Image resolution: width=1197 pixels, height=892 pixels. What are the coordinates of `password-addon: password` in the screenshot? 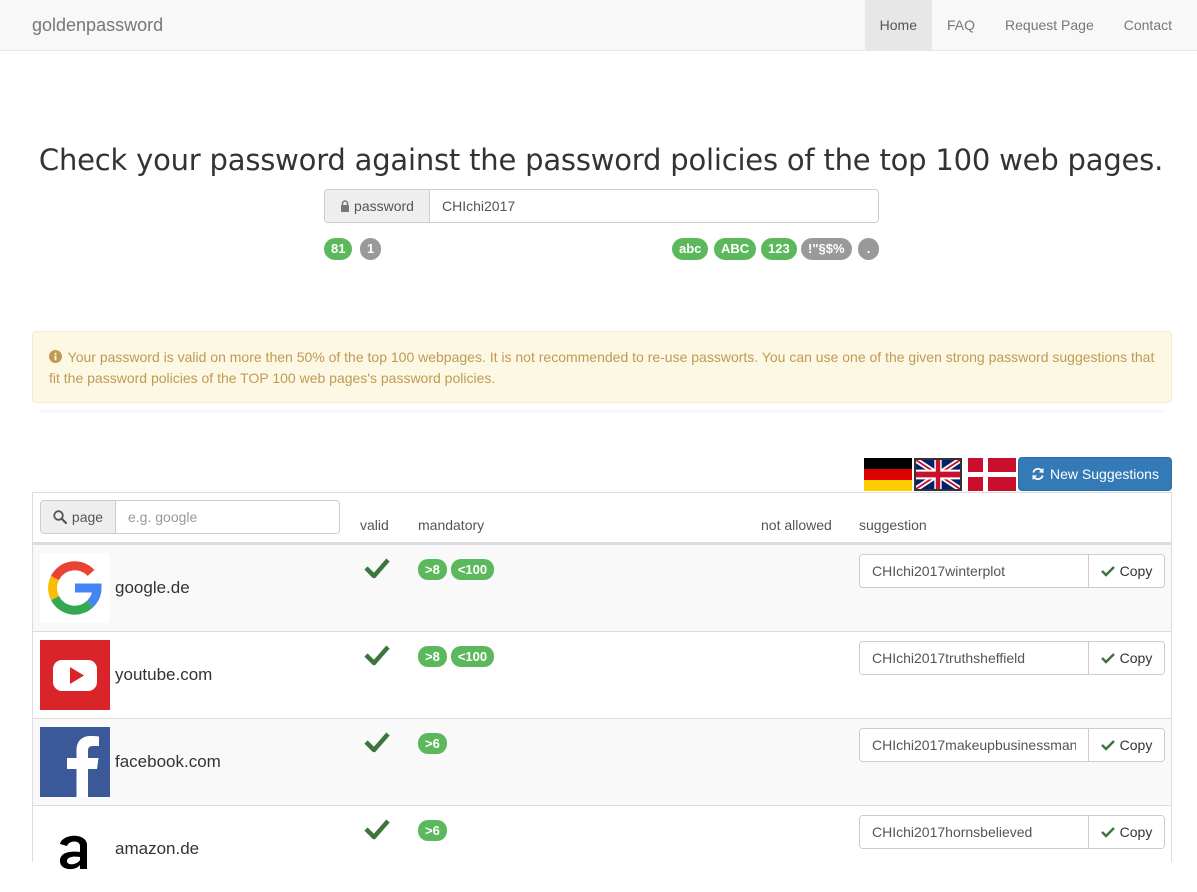 It's located at (377, 206).